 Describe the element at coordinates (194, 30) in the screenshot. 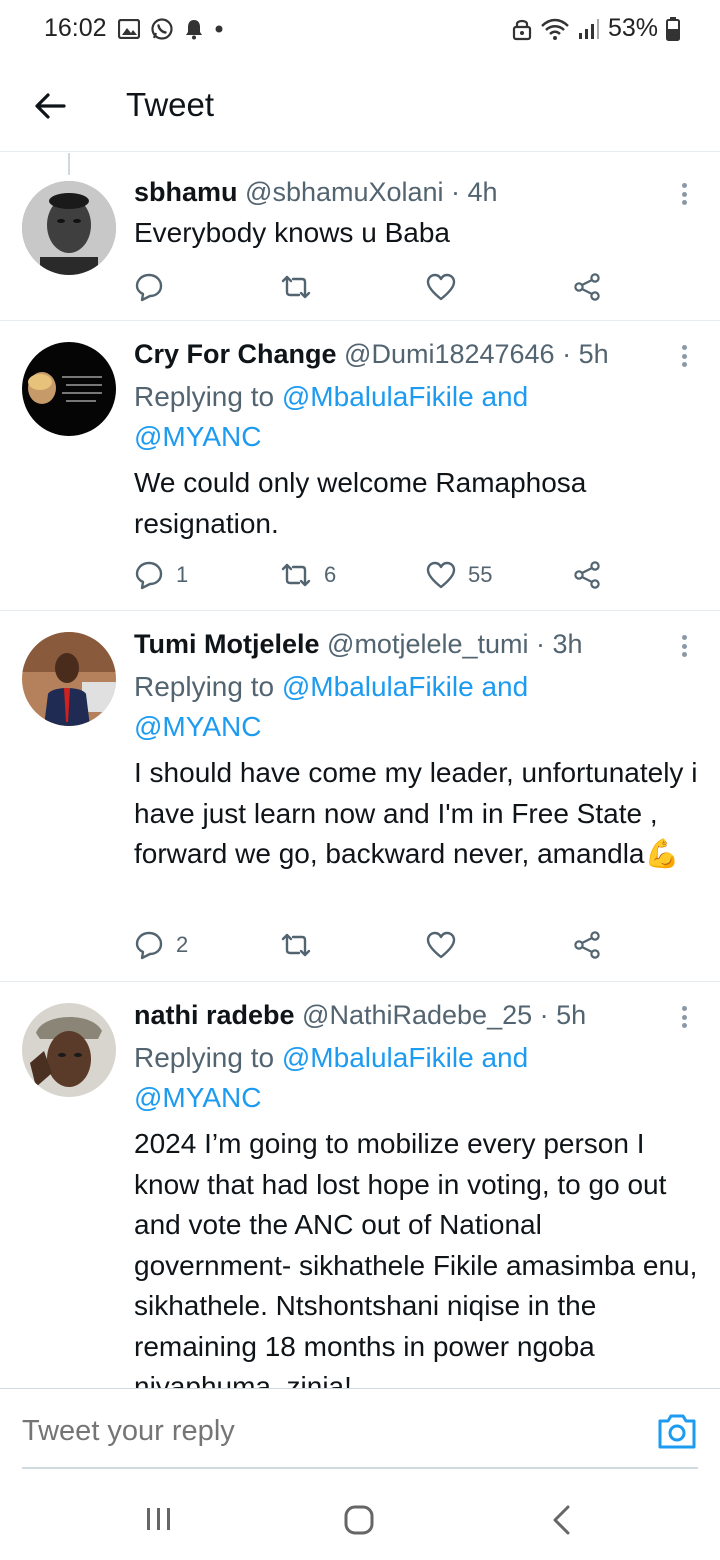

I see `notification-bell-icon` at that location.